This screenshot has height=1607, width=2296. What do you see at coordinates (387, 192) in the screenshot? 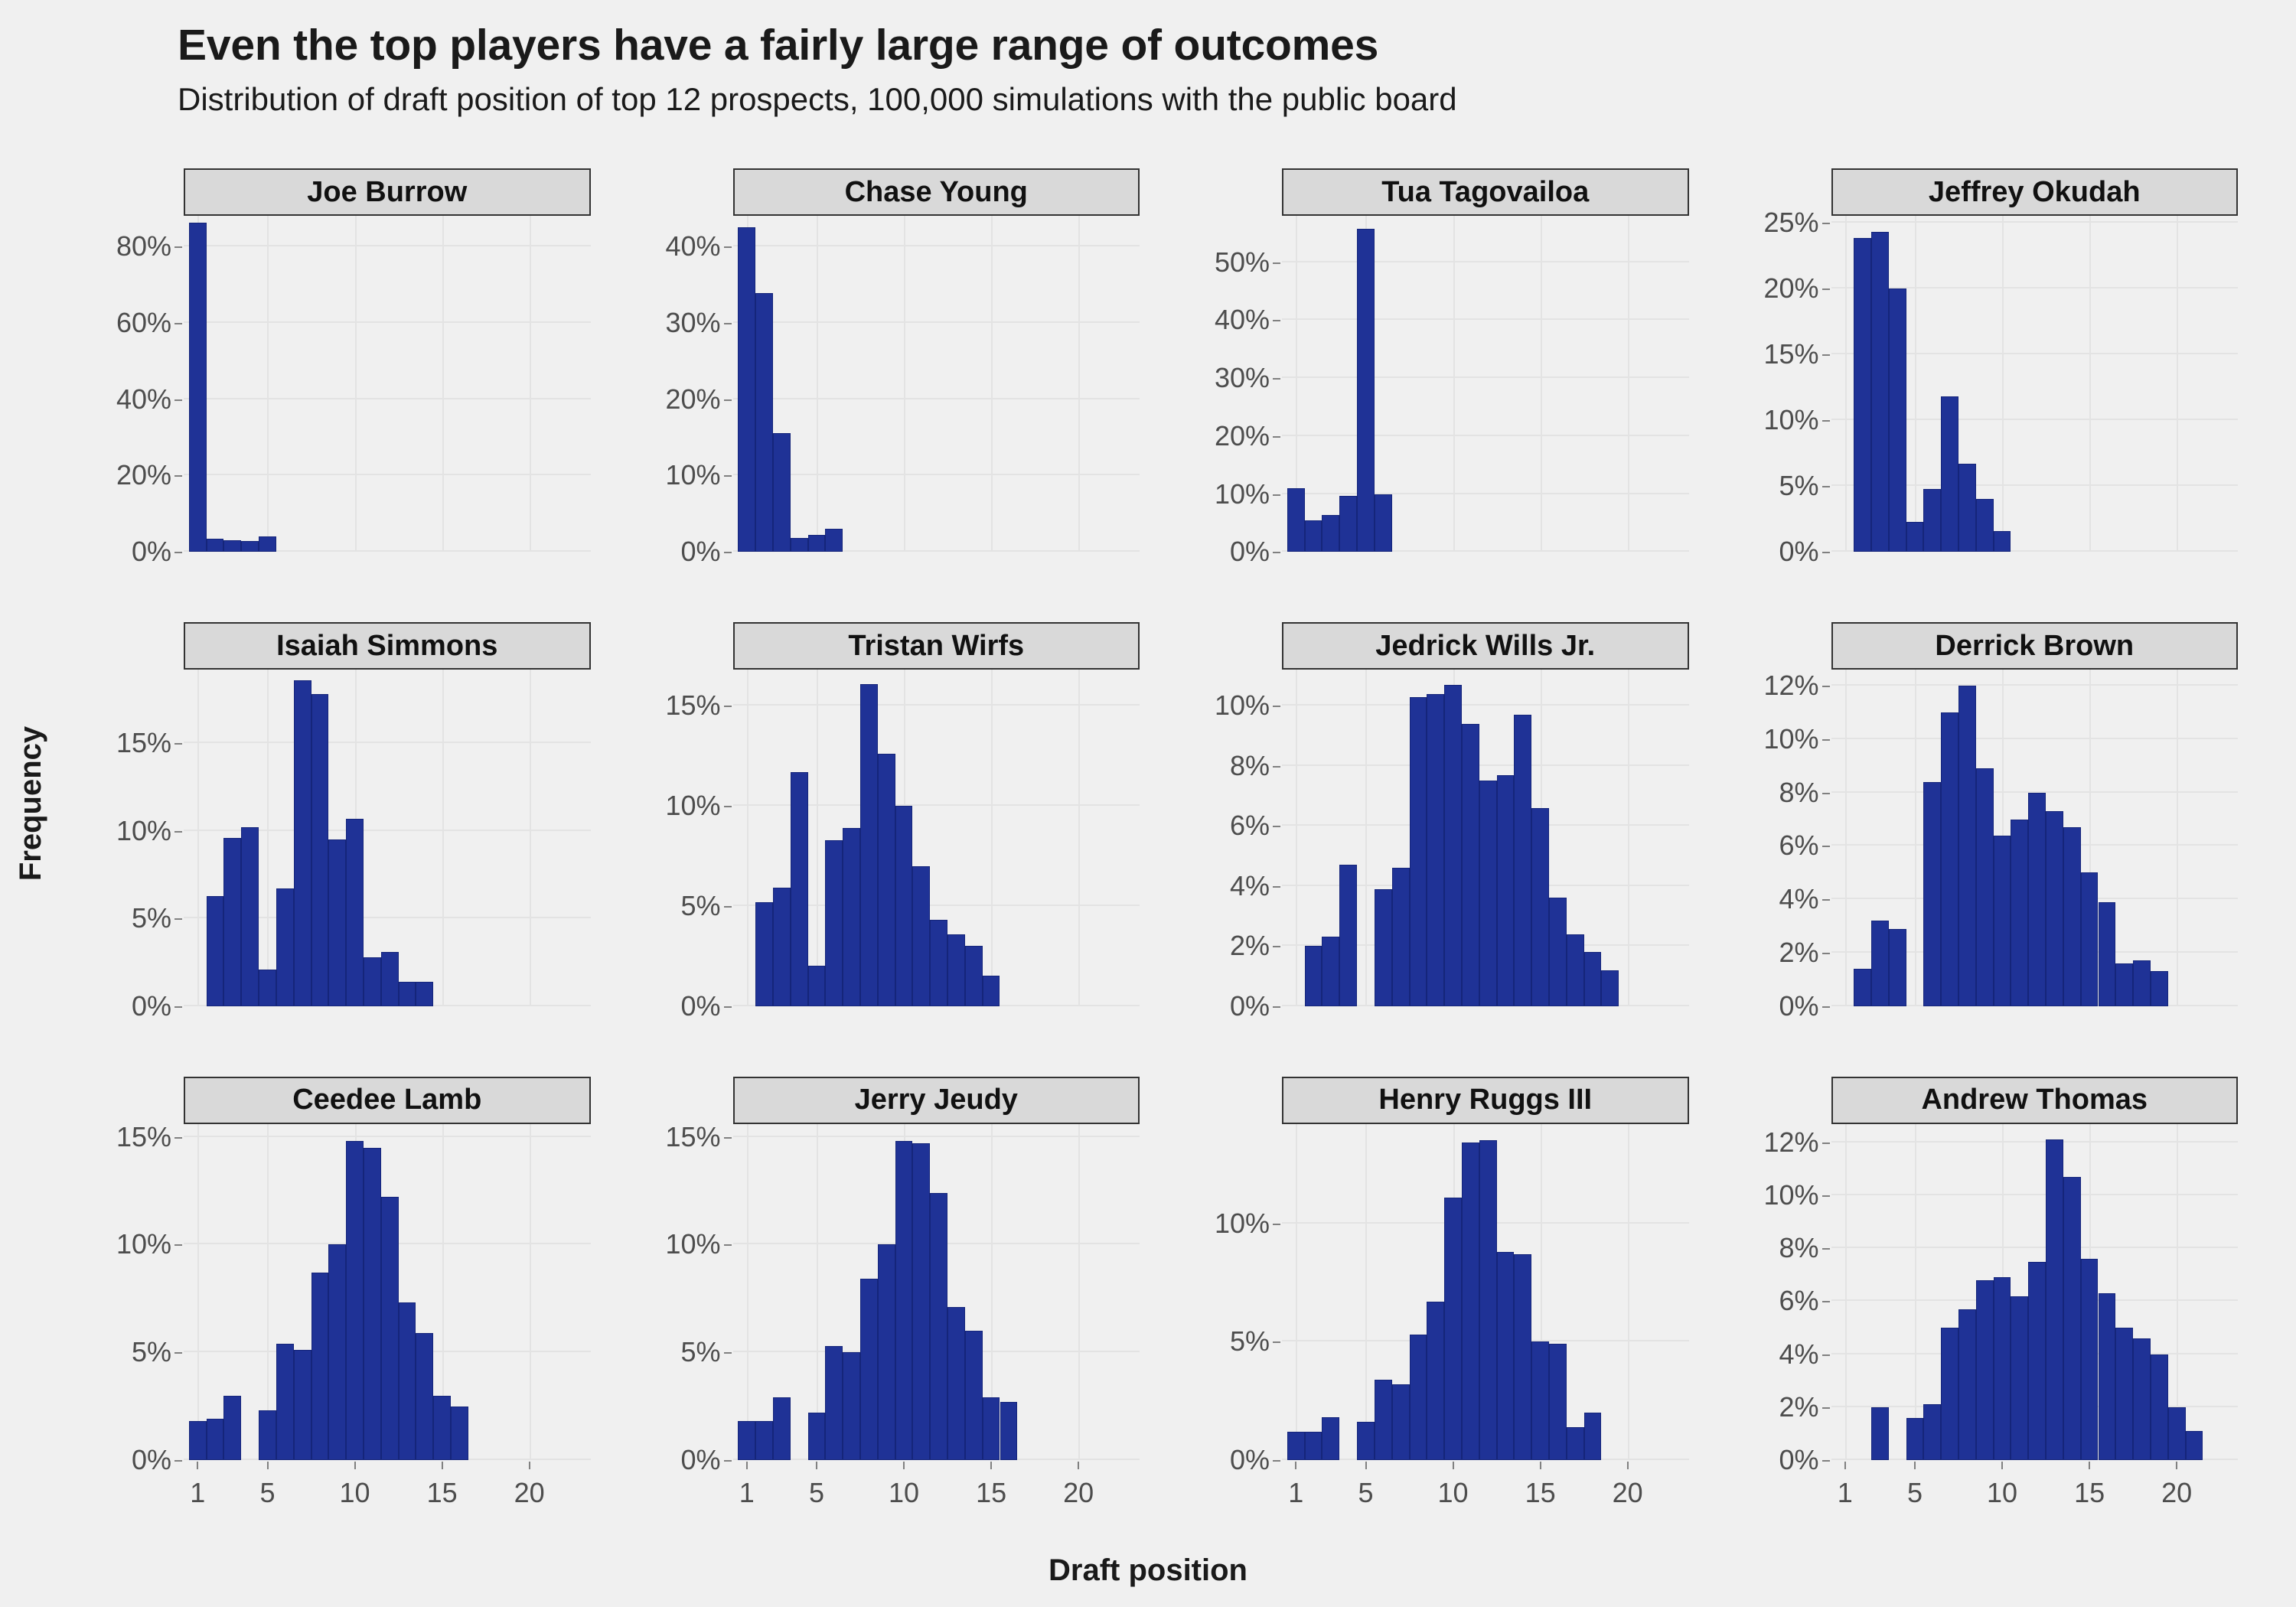
I see `panel-strip: Joe Burrow` at bounding box center [387, 192].